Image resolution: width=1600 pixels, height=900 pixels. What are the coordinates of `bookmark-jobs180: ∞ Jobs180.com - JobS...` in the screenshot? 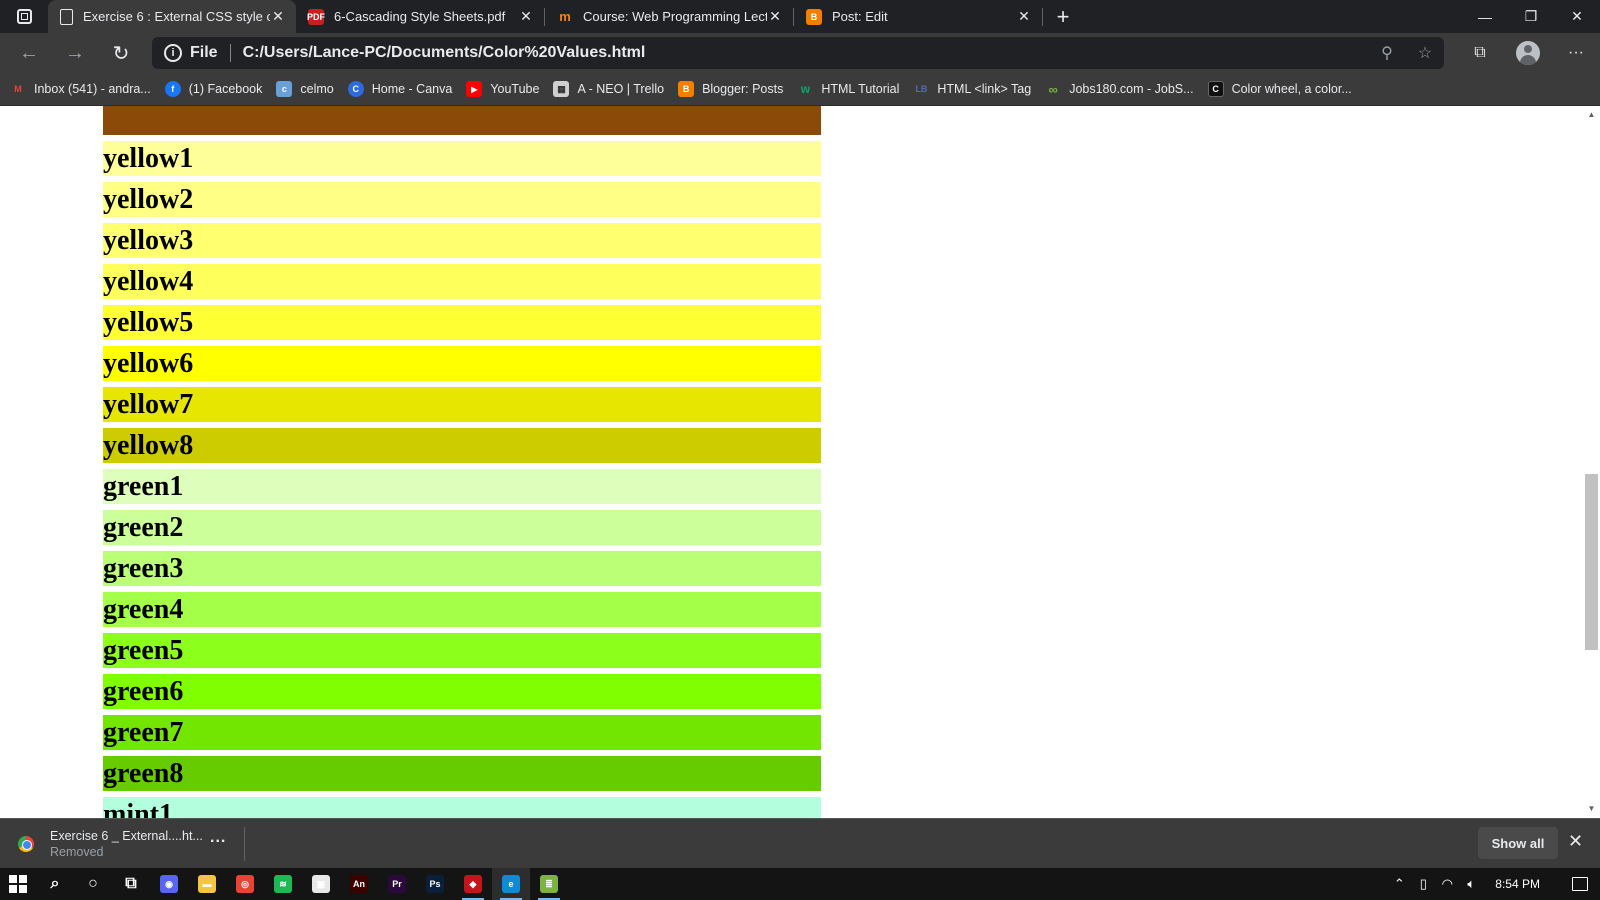 It's located at (1119, 89).